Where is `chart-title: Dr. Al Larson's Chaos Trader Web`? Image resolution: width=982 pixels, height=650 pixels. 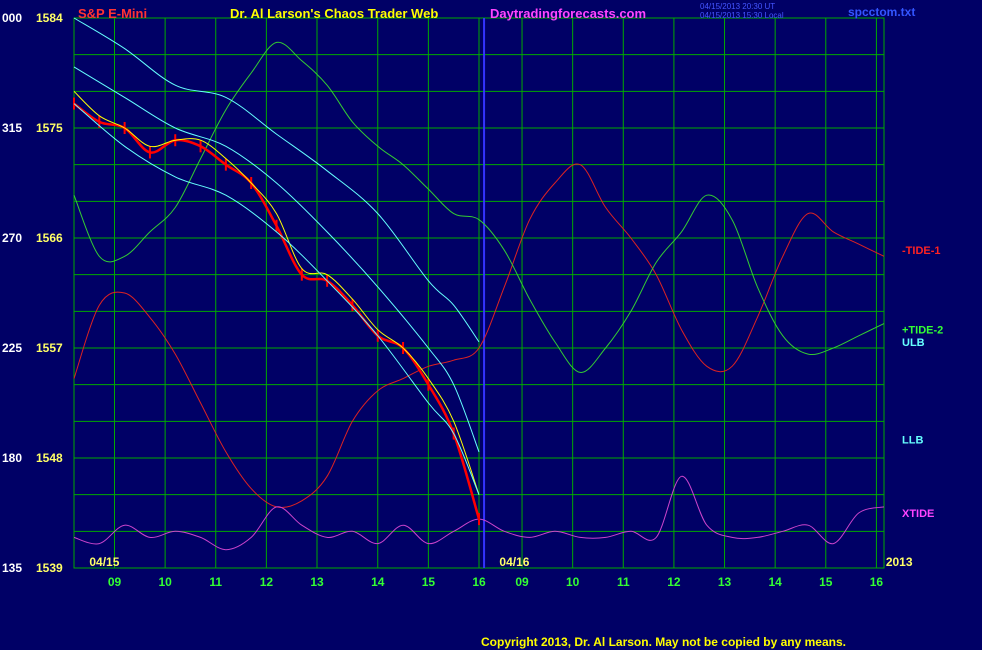 chart-title: Dr. Al Larson's Chaos Trader Web is located at coordinates (334, 13).